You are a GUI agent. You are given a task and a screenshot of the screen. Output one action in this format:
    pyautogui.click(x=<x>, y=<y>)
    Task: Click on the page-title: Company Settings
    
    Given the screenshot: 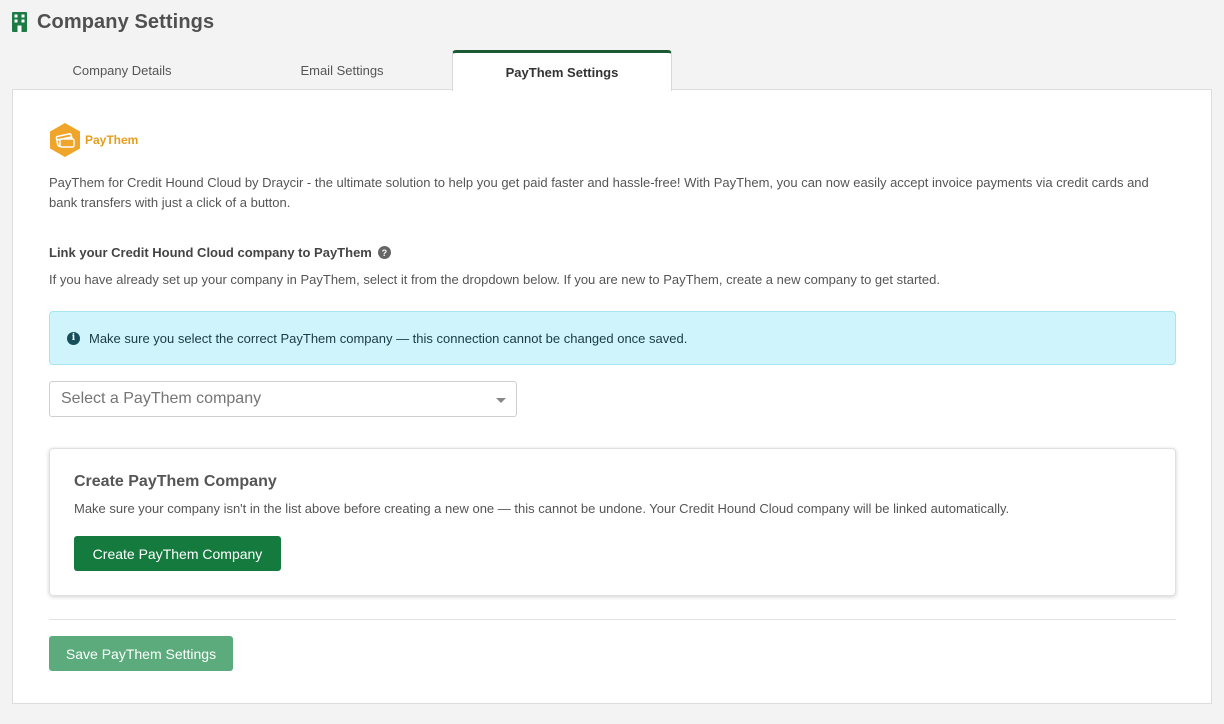 What is the action you would take?
    pyautogui.click(x=126, y=21)
    